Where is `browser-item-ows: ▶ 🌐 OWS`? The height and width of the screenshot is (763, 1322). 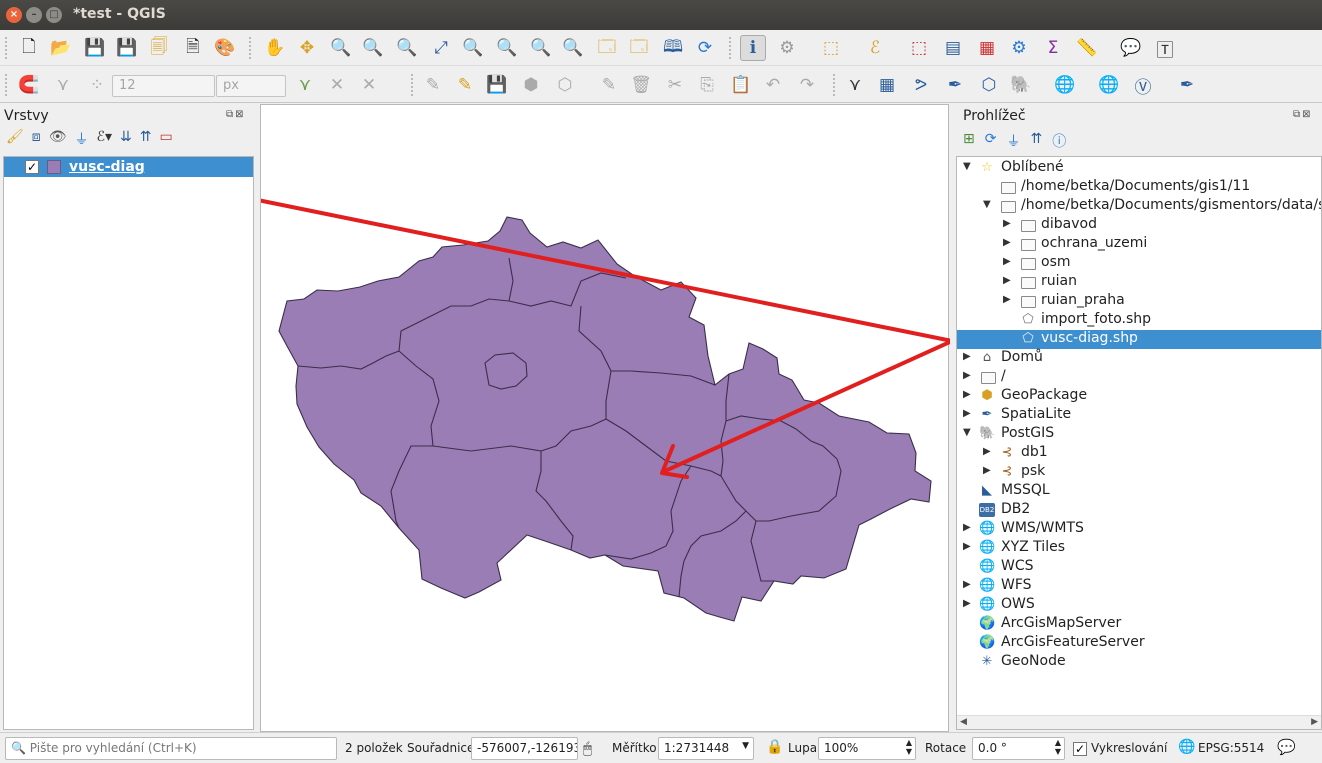
browser-item-ows: ▶ 🌐 OWS is located at coordinates (1139, 605).